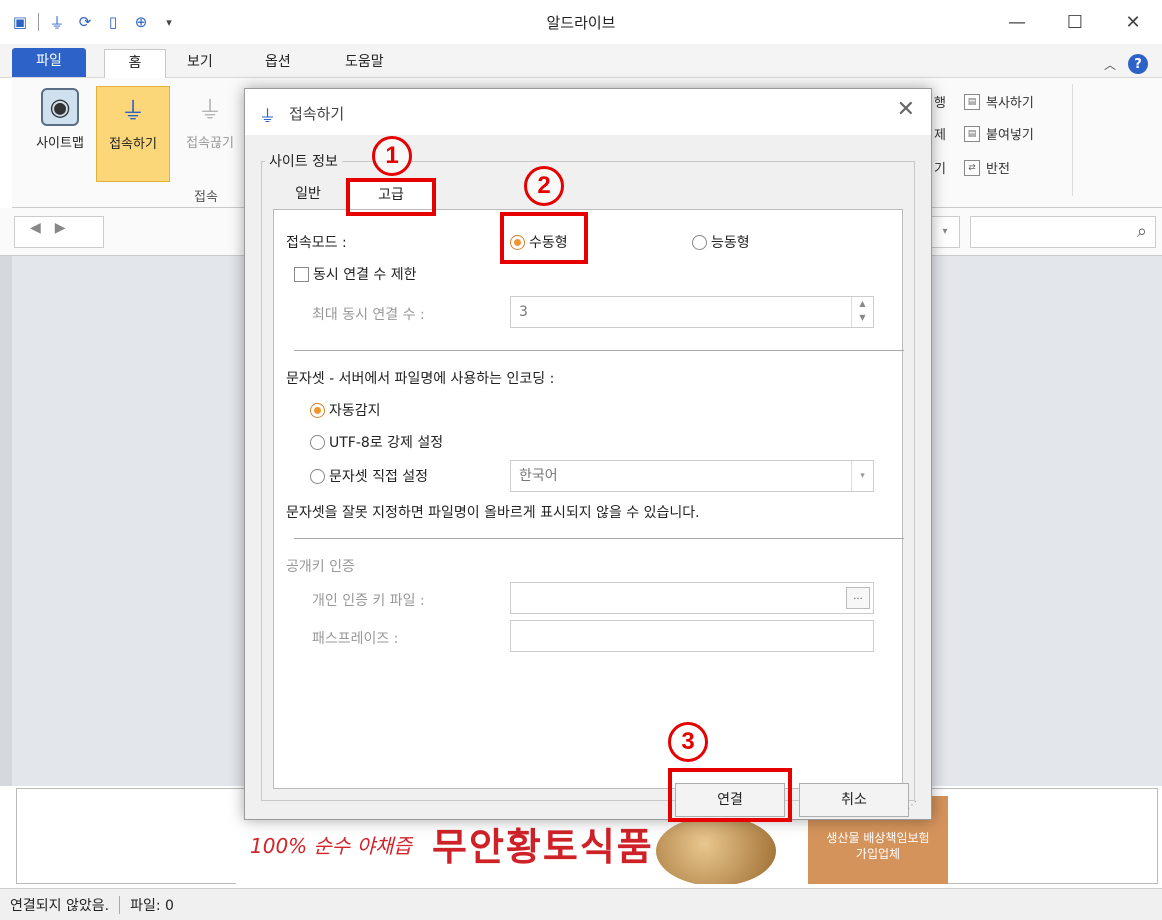 Image resolution: width=1162 pixels, height=920 pixels. What do you see at coordinates (303, 161) in the screenshot?
I see `site-info-label: 사이트 정보` at bounding box center [303, 161].